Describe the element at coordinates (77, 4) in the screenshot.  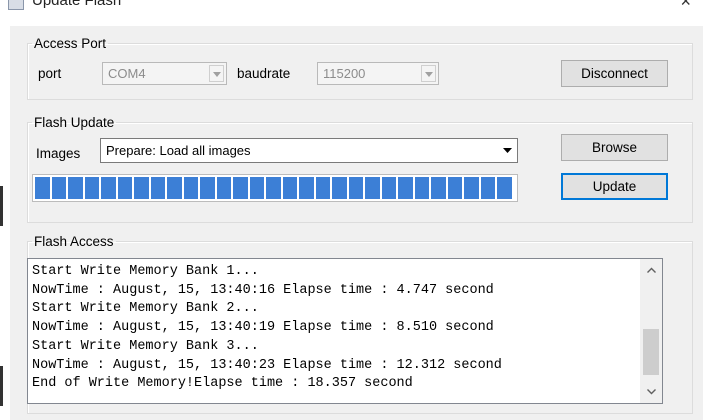
I see `window-title: Update Flash` at that location.